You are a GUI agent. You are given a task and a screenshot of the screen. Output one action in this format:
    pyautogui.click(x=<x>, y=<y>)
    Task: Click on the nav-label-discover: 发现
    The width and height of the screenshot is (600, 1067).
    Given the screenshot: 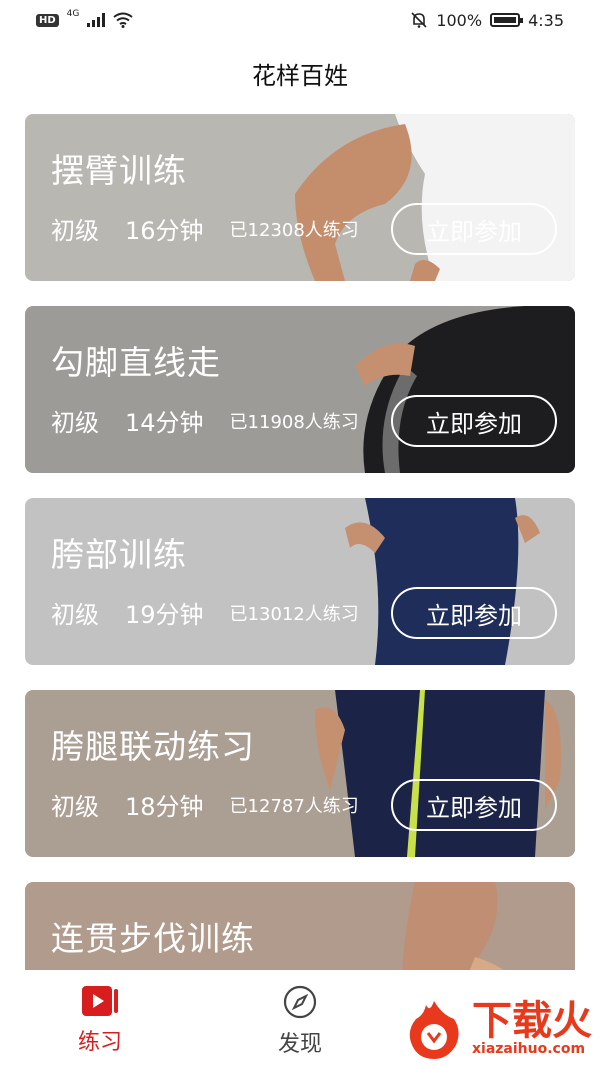 What is the action you would take?
    pyautogui.click(x=299, y=1044)
    